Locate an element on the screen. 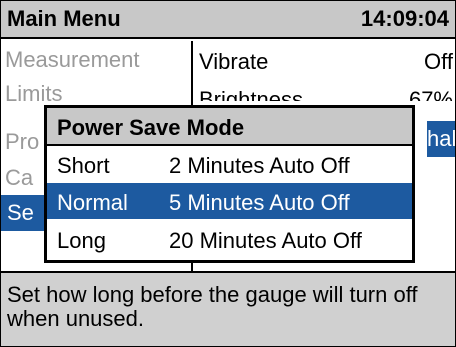 The width and height of the screenshot is (456, 347). menu-item-pro: Pro is located at coordinates (22, 142).